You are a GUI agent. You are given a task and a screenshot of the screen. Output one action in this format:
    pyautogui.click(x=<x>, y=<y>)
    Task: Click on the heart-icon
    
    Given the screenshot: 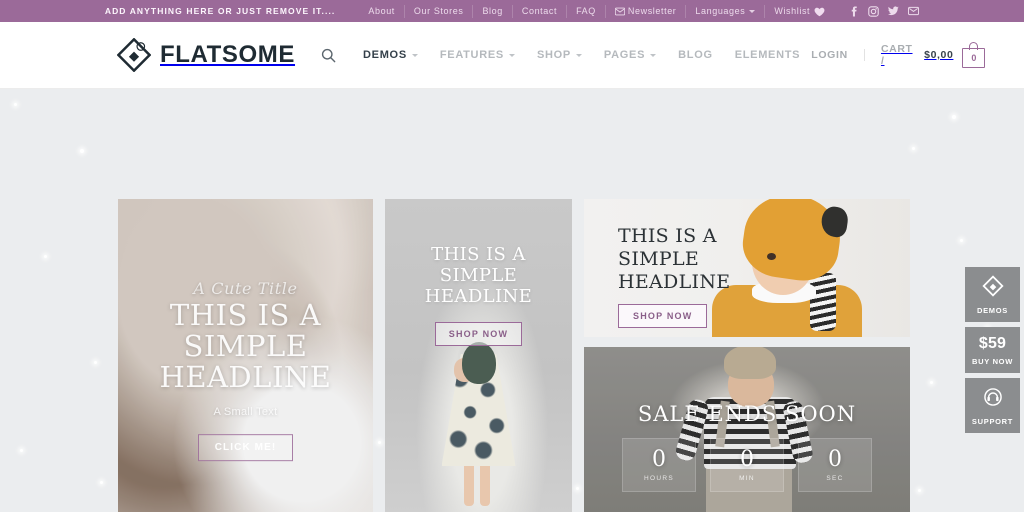 What is the action you would take?
    pyautogui.click(x=819, y=11)
    